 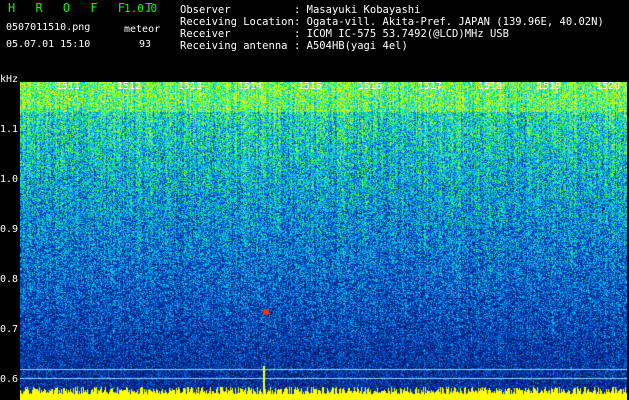 I want to click on version-label: 1.0.0, so click(x=141, y=8).